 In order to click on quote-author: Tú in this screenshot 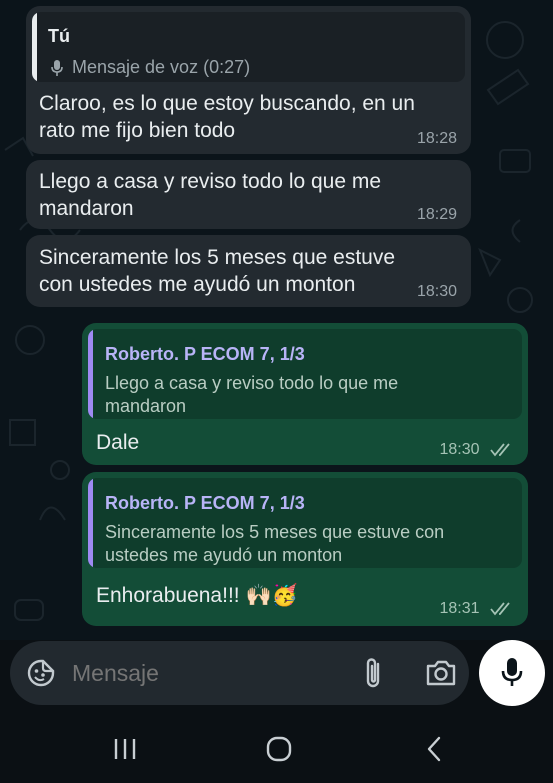, I will do `click(59, 36)`.